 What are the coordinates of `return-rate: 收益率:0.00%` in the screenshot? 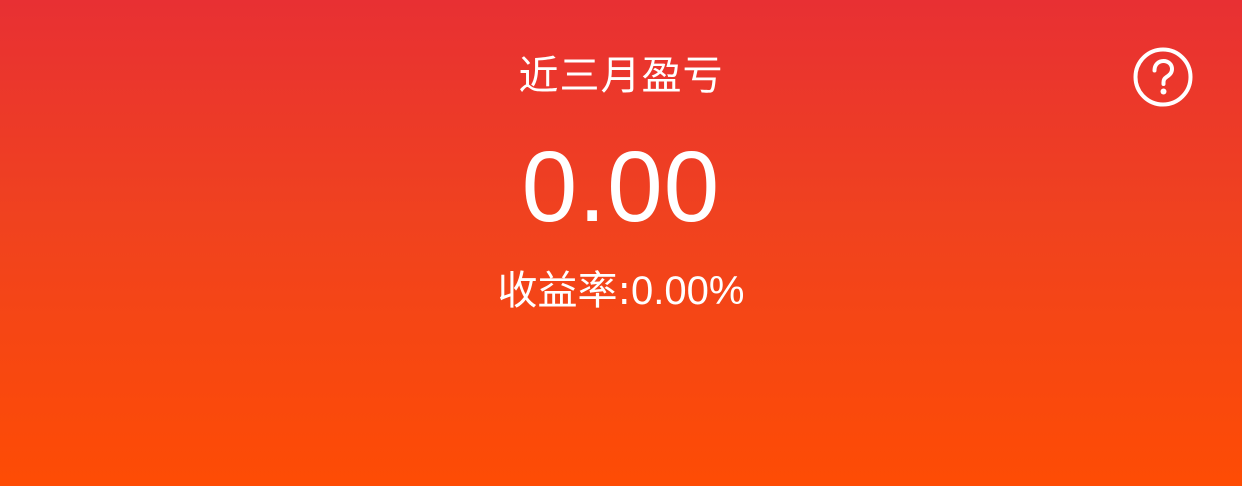 It's located at (621, 291).